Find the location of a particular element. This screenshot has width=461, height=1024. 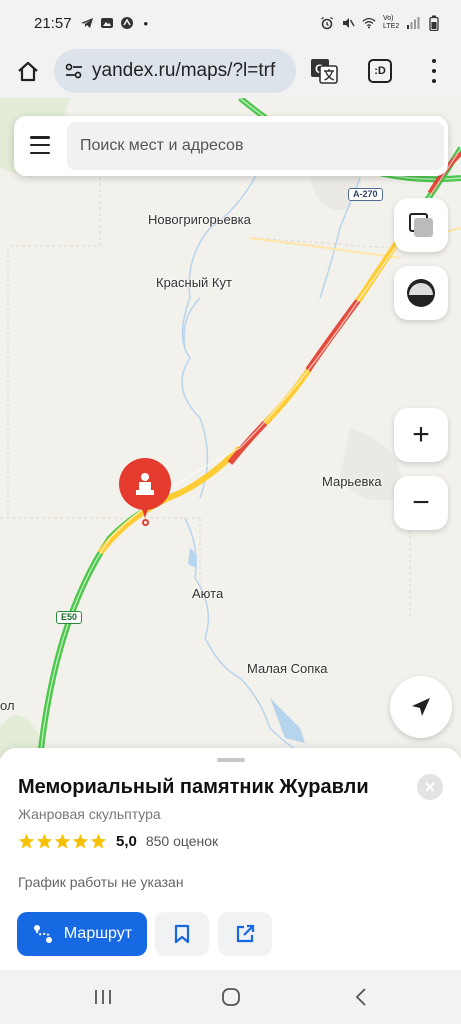

signal-icon is located at coordinates (413, 23).